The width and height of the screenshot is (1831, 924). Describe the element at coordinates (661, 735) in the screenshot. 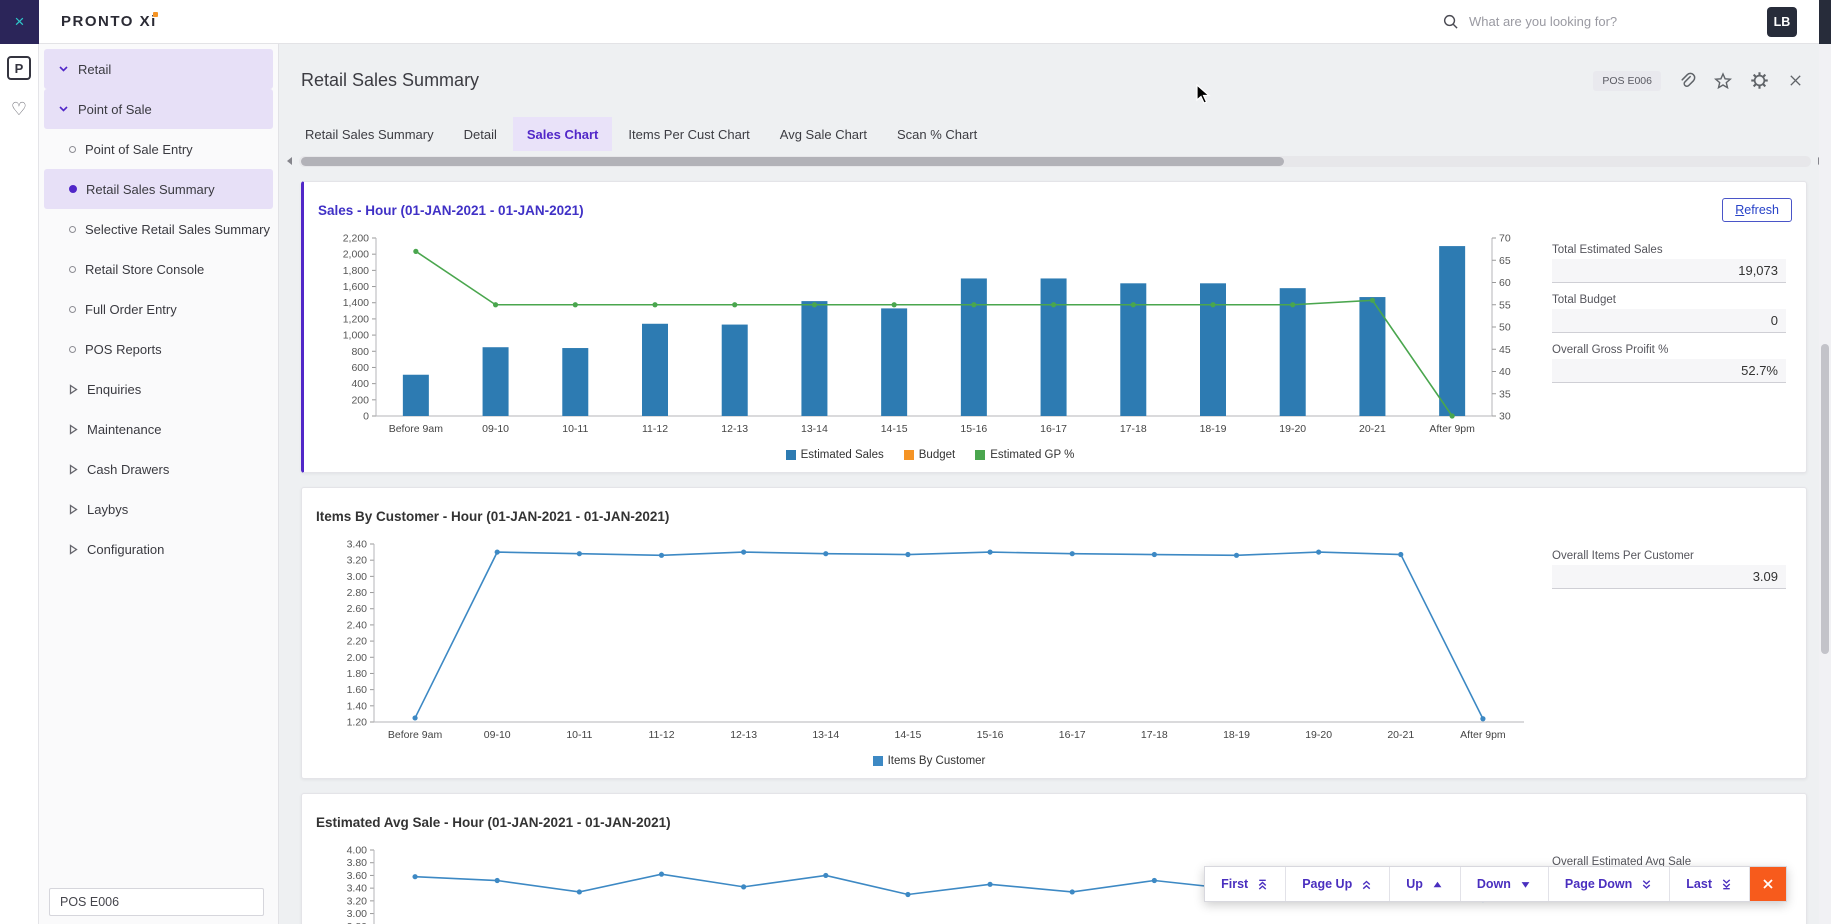

I see `svg-text: 11-12` at that location.